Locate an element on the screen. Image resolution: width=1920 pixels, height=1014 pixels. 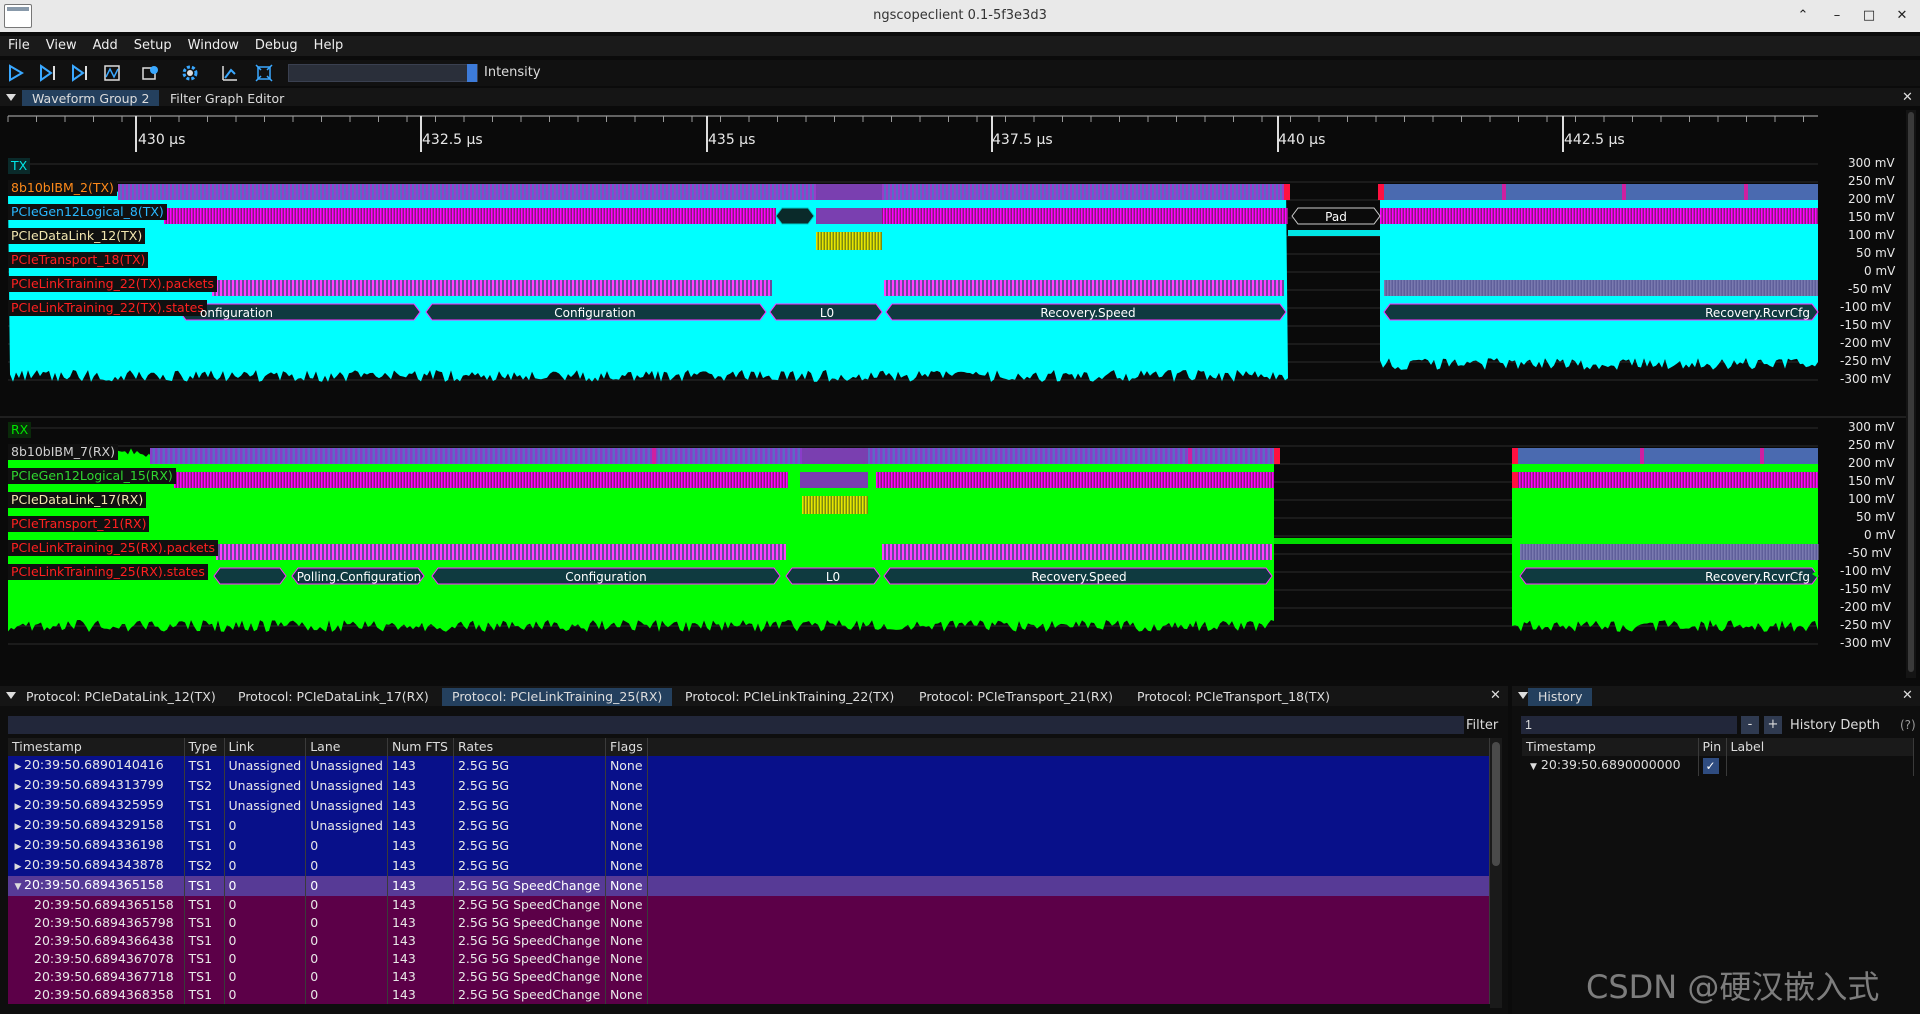
column-header: Link is located at coordinates (265, 747).